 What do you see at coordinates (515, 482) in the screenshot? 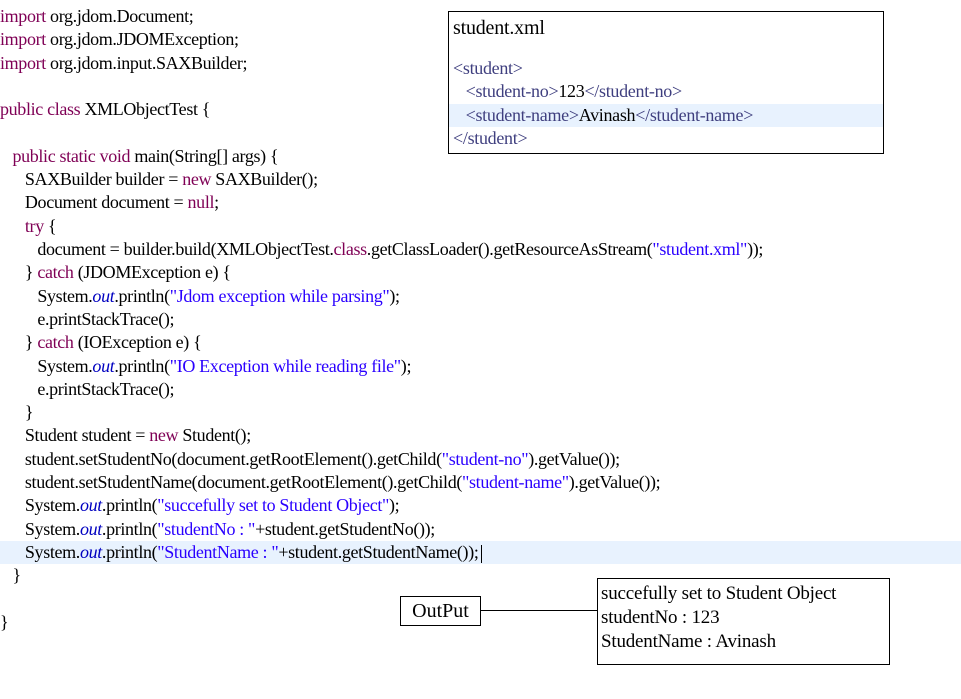
I see `code-string: "student-name"` at bounding box center [515, 482].